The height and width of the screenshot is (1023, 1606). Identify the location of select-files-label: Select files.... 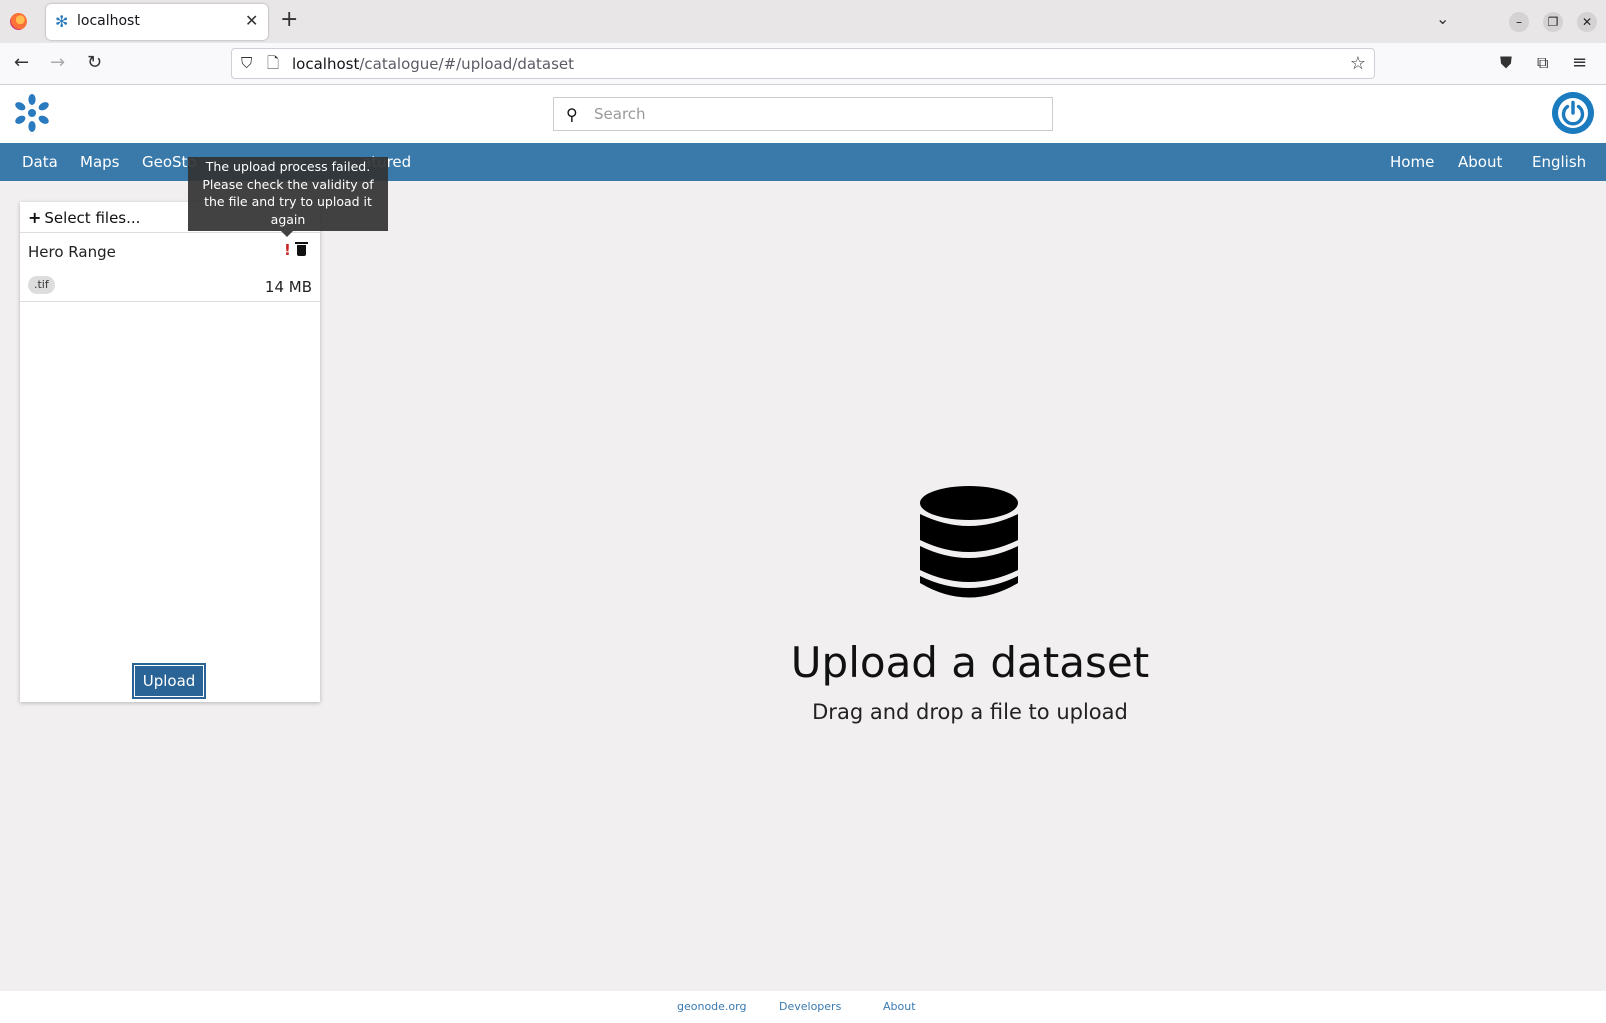
(92, 218).